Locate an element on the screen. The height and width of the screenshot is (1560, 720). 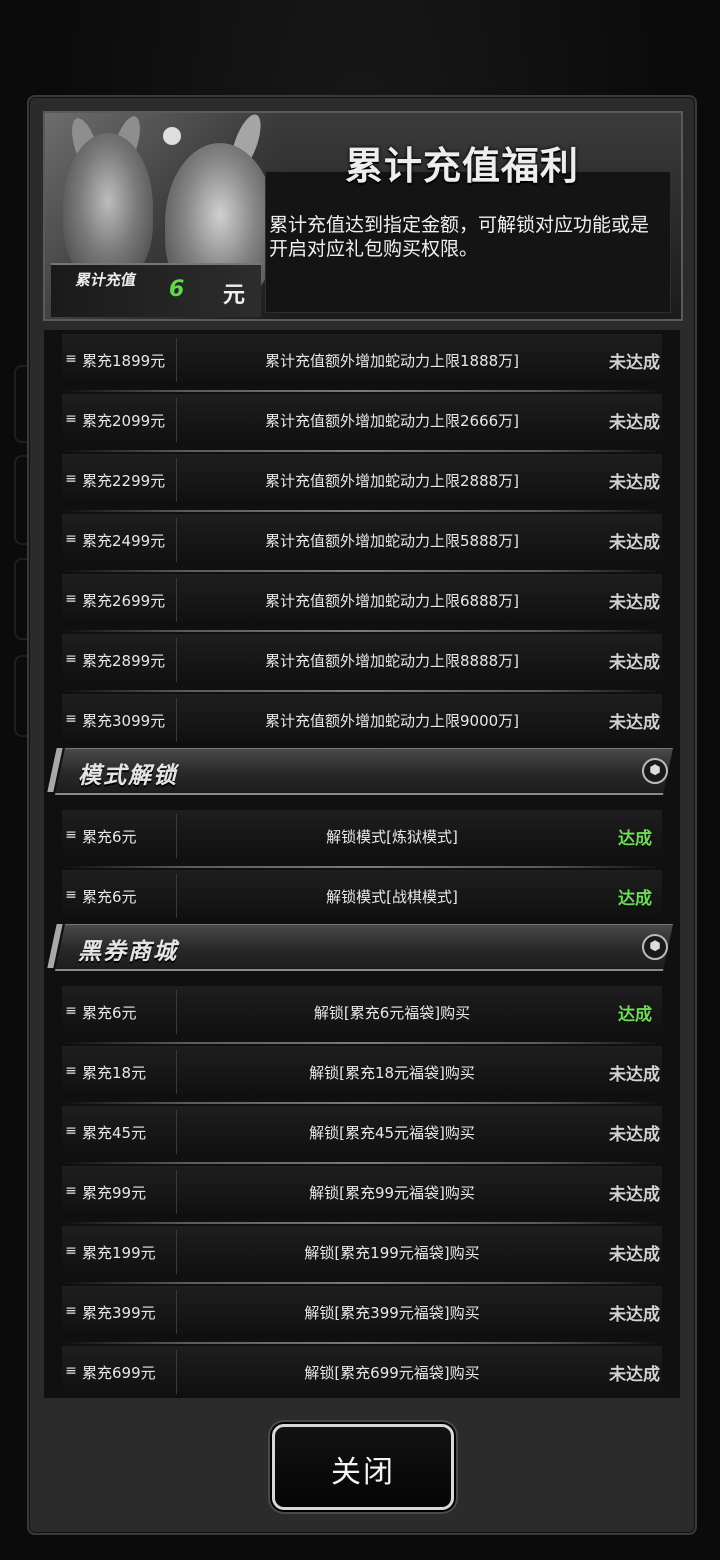
list-item: ≡ 累充6元 解锁模式[战棋模式] 达成 is located at coordinates (362, 899).